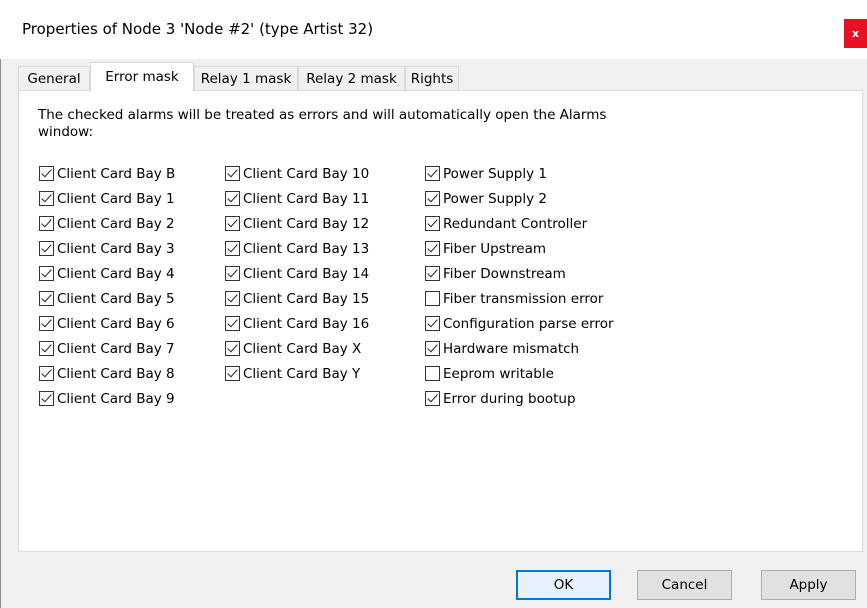  Describe the element at coordinates (116, 173) in the screenshot. I see `alarm-label: Client Card Bay B` at that location.